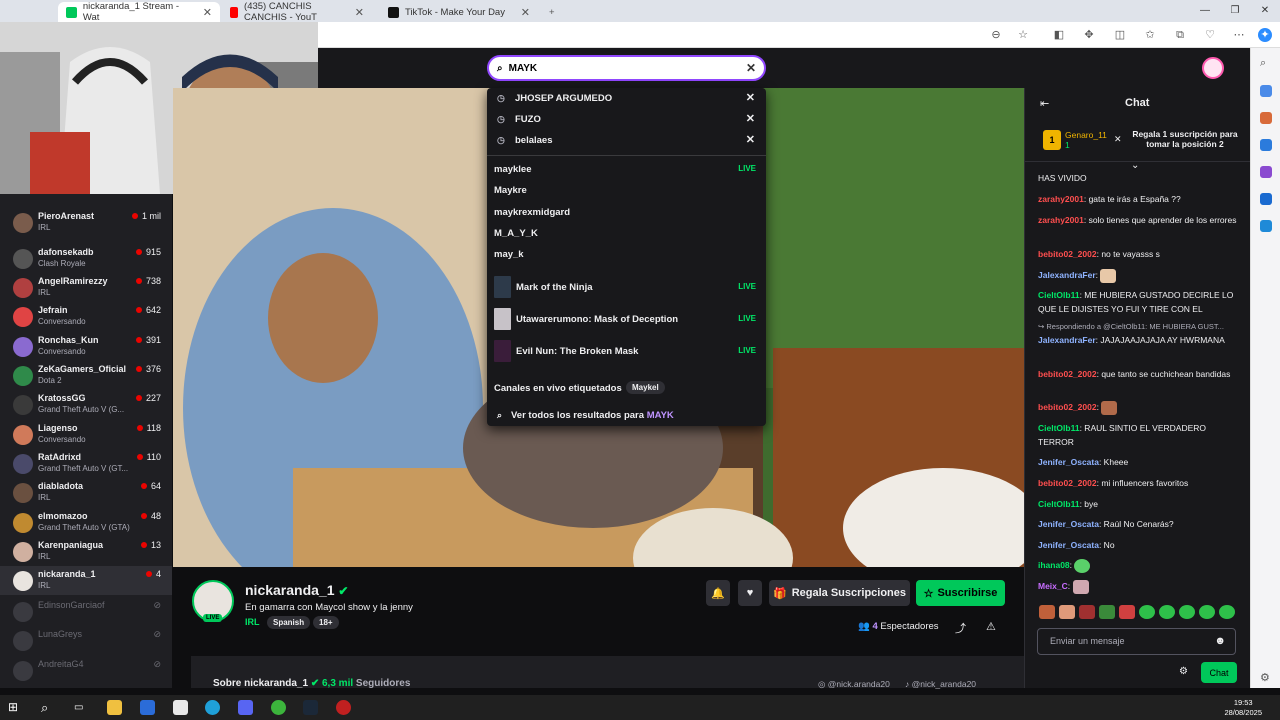 This screenshot has width=1280, height=720. I want to click on outlook-icon, so click(1266, 199).